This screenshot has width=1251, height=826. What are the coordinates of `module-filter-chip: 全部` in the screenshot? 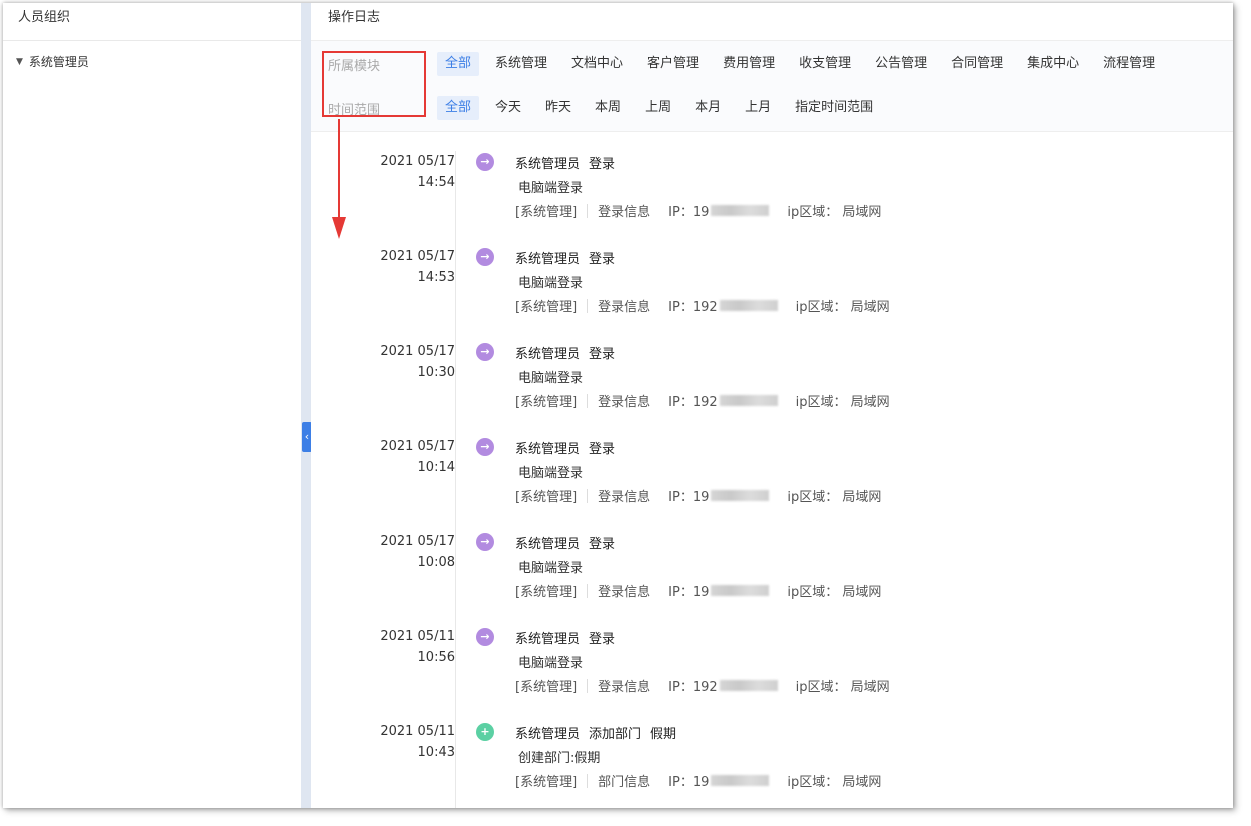 It's located at (458, 64).